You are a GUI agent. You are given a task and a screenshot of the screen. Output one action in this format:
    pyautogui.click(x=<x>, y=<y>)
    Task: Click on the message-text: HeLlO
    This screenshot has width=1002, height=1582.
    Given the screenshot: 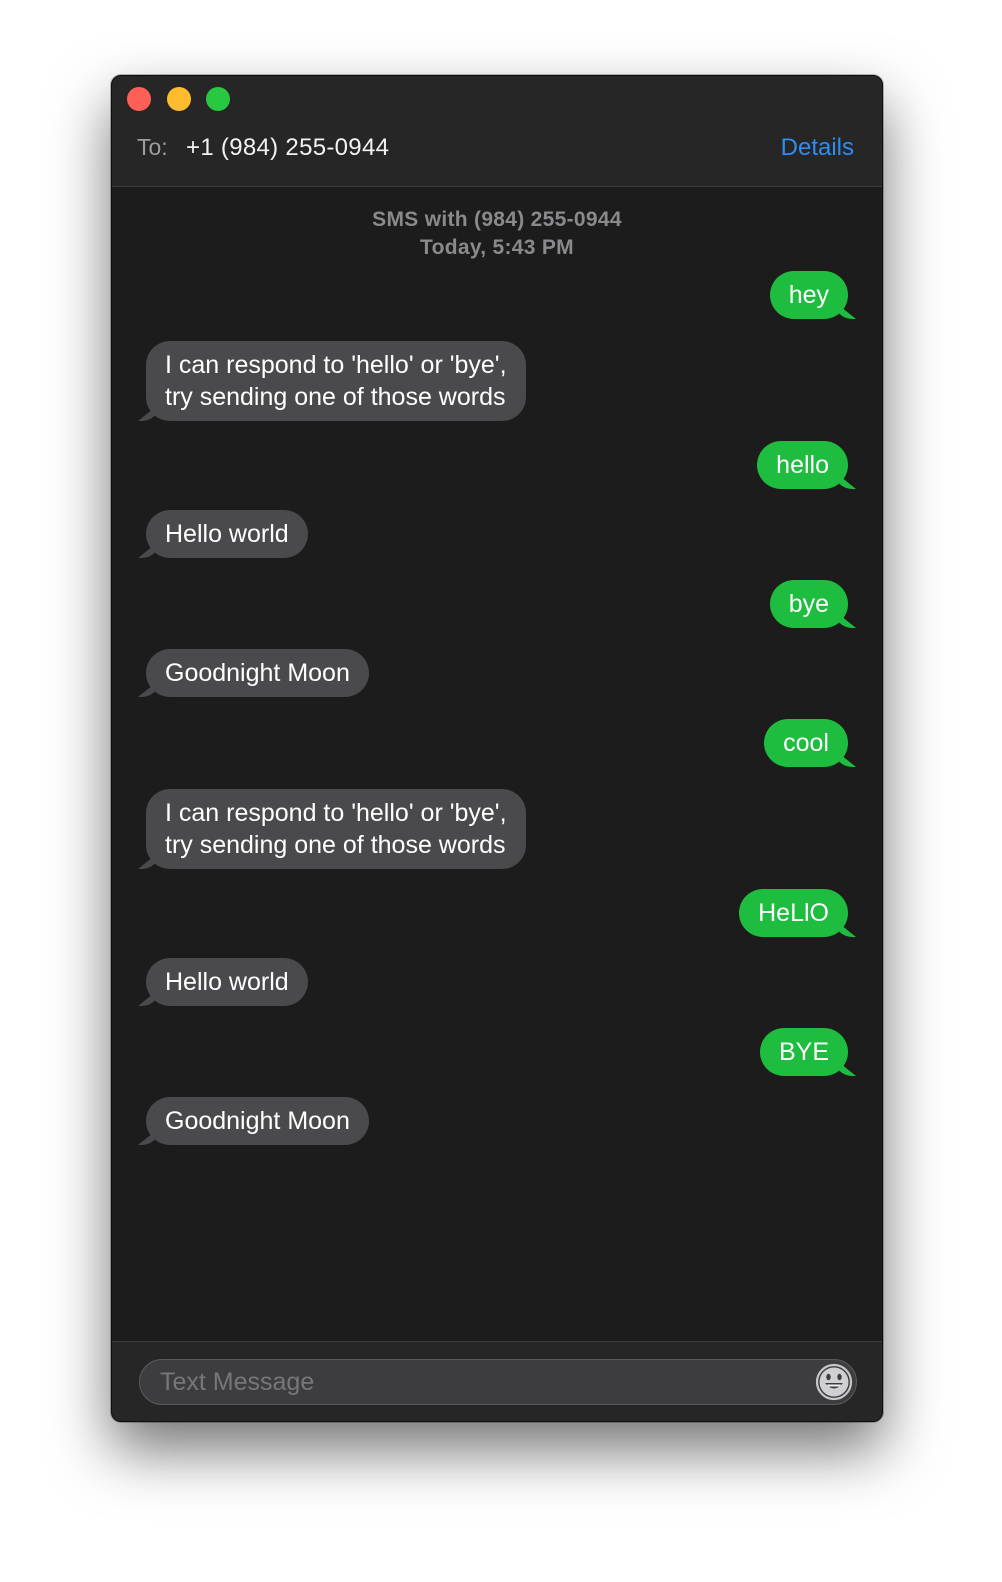 What is the action you would take?
    pyautogui.click(x=793, y=913)
    